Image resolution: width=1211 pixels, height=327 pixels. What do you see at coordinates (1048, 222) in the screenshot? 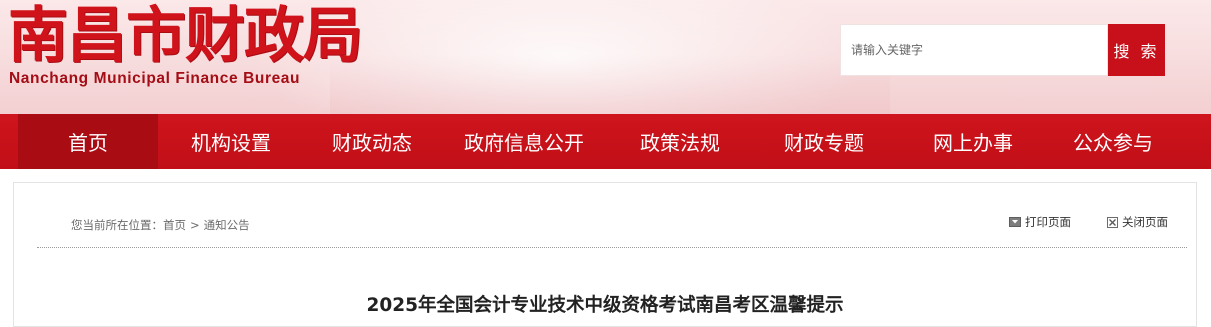
I see `print-page-label: 打印页面` at bounding box center [1048, 222].